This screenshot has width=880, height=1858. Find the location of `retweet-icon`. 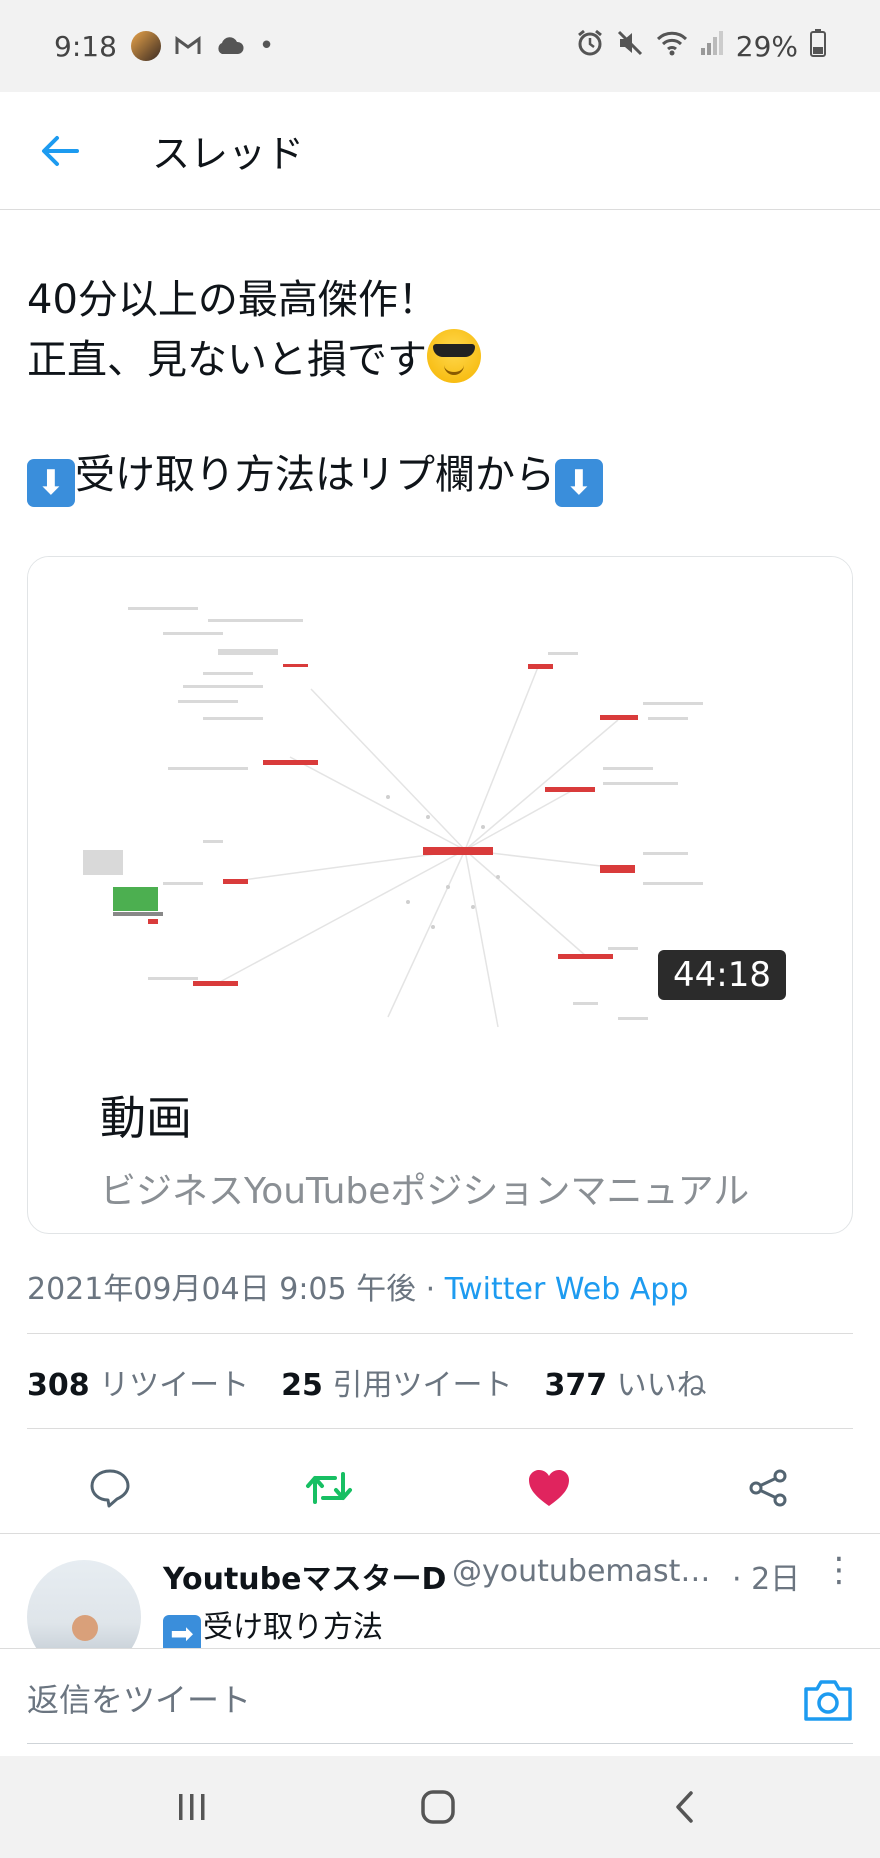

retweet-icon is located at coordinates (329, 1488).